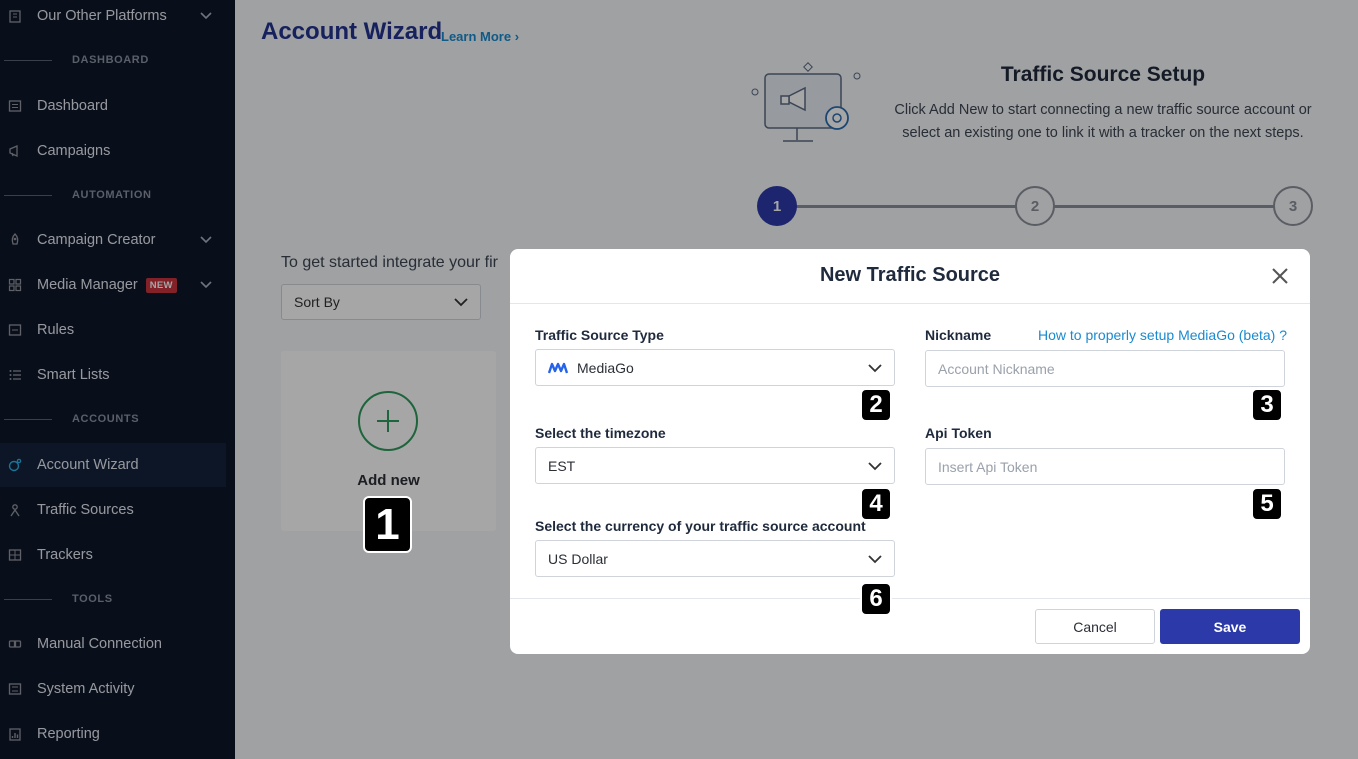  Describe the element at coordinates (715, 367) in the screenshot. I see `traffic-source-type-select: MediaGo` at that location.